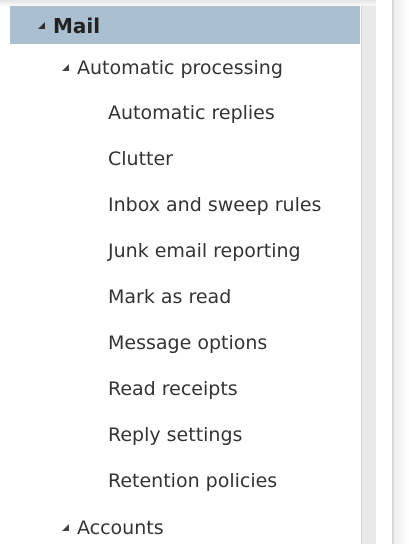  What do you see at coordinates (185, 389) in the screenshot?
I see `nav-item-read-receipts: Read receipts` at bounding box center [185, 389].